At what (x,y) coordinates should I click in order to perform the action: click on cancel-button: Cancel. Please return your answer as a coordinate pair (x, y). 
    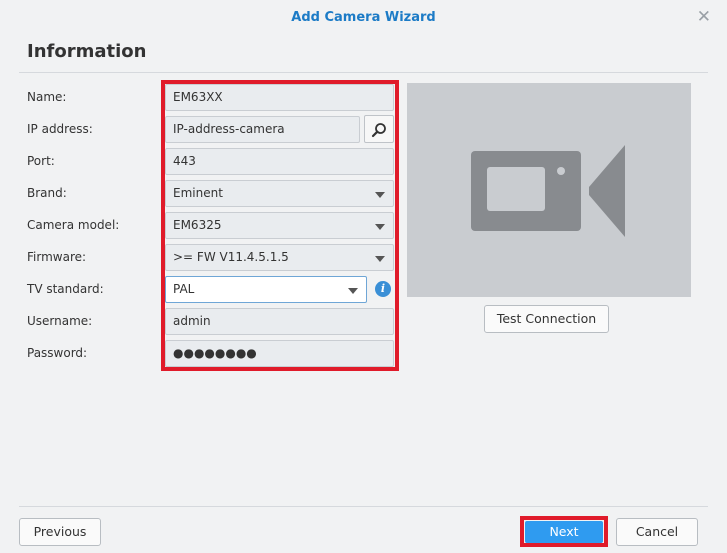
    Looking at the image, I should click on (657, 532).